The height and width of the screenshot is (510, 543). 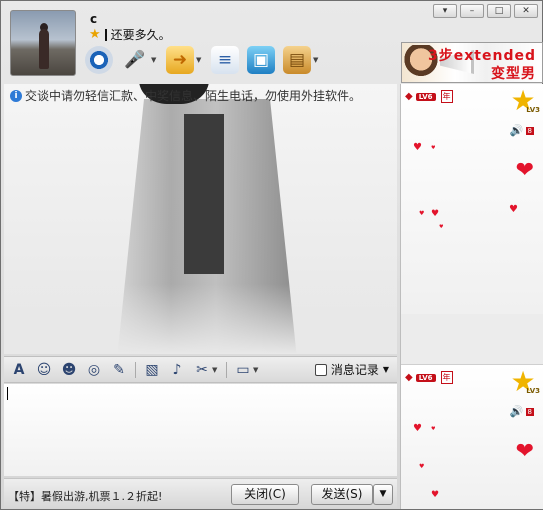 What do you see at coordinates (204, 194) in the screenshot?
I see `bg-figure-shirt` at bounding box center [204, 194].